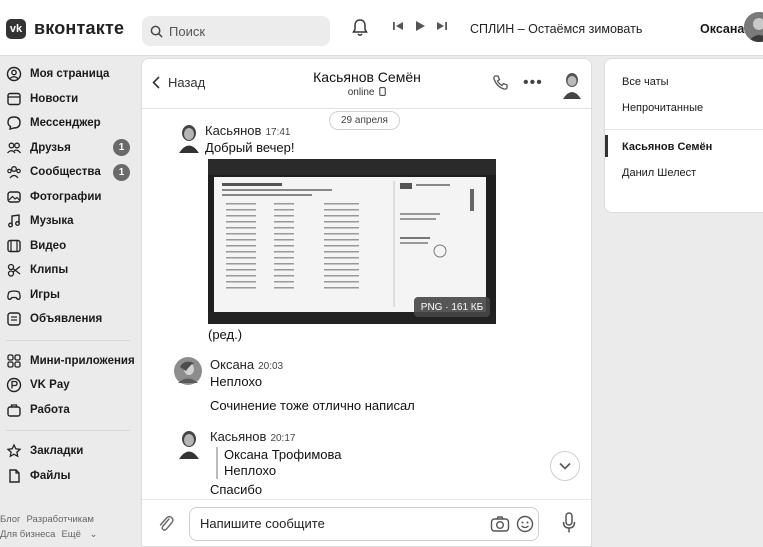  What do you see at coordinates (70, 172) in the screenshot?
I see `nav-item-communities: Сообщества 1` at bounding box center [70, 172].